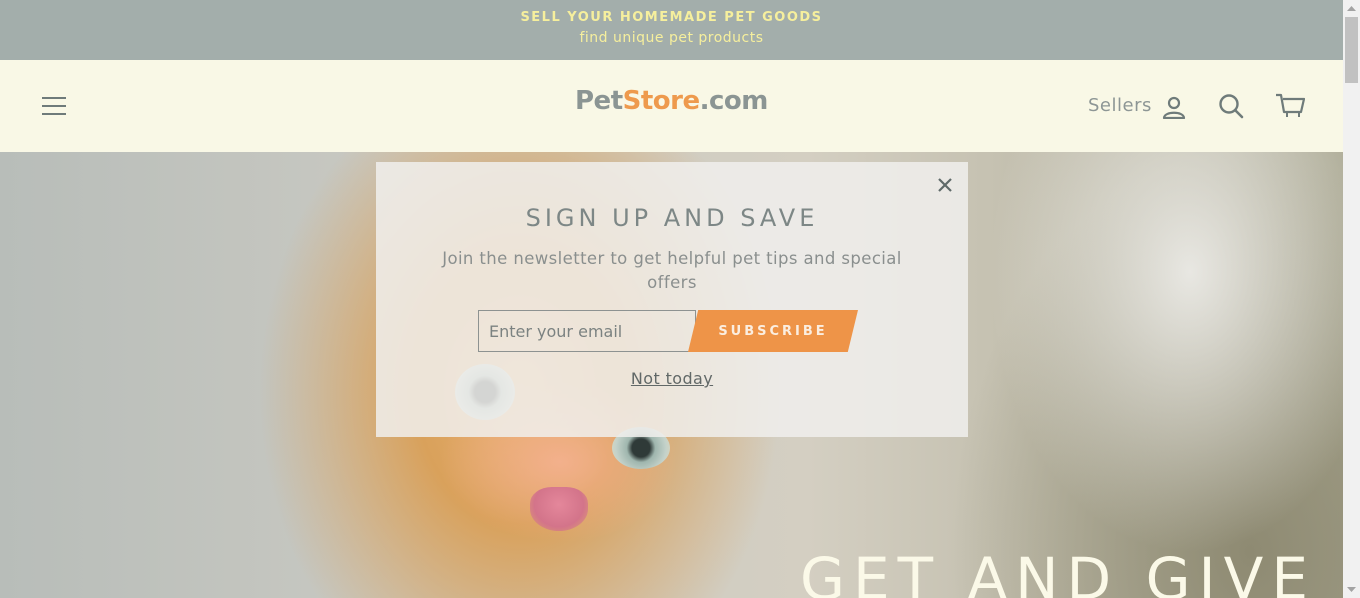  I want to click on site-logo: PetStore.com, so click(675, 106).